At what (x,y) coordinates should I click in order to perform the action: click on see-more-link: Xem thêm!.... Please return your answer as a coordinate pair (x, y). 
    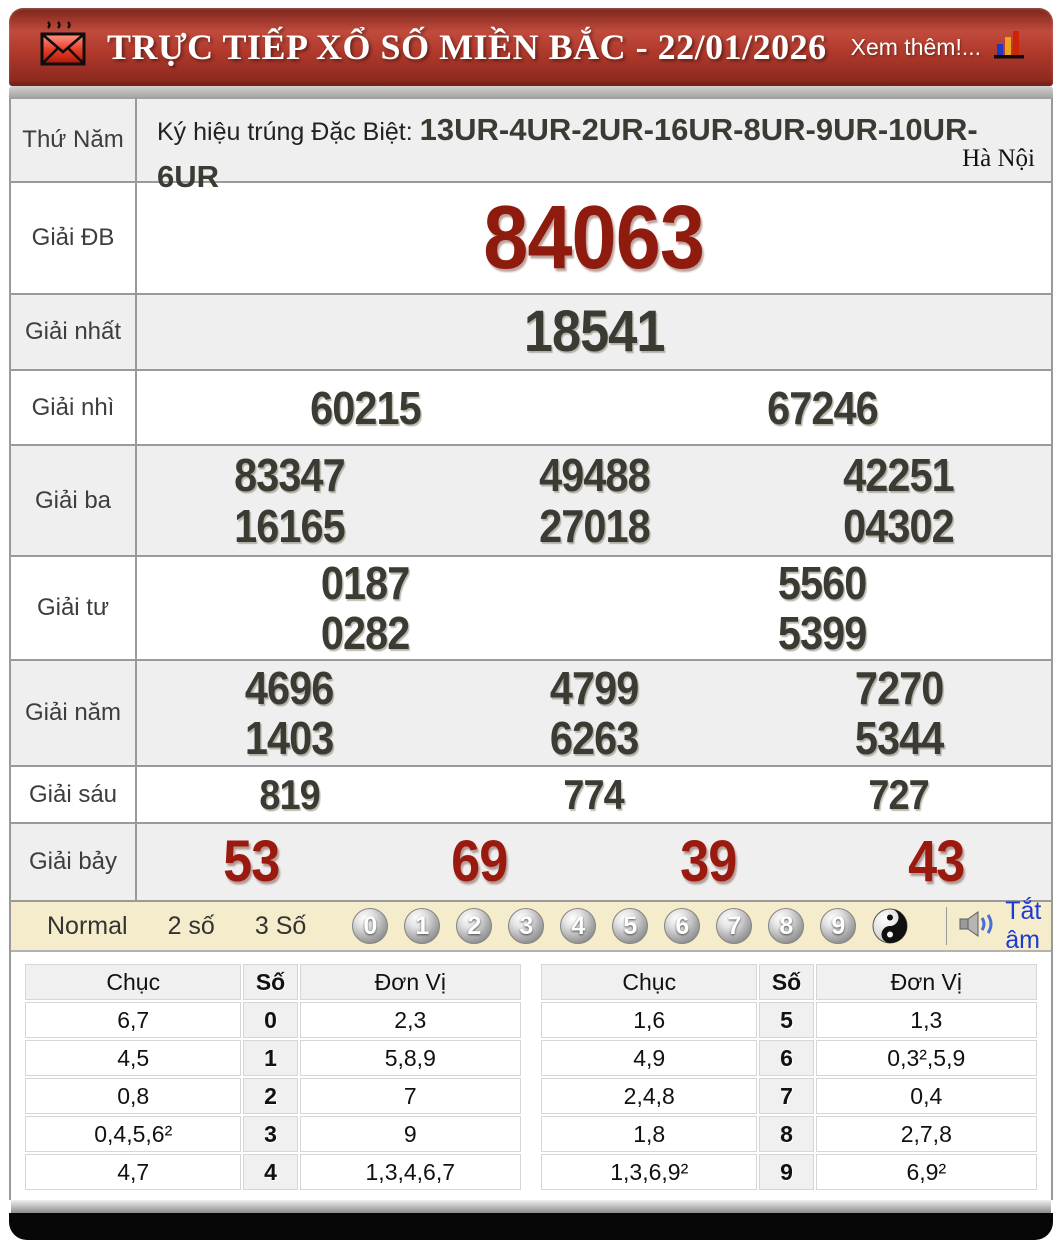
    Looking at the image, I should click on (916, 47).